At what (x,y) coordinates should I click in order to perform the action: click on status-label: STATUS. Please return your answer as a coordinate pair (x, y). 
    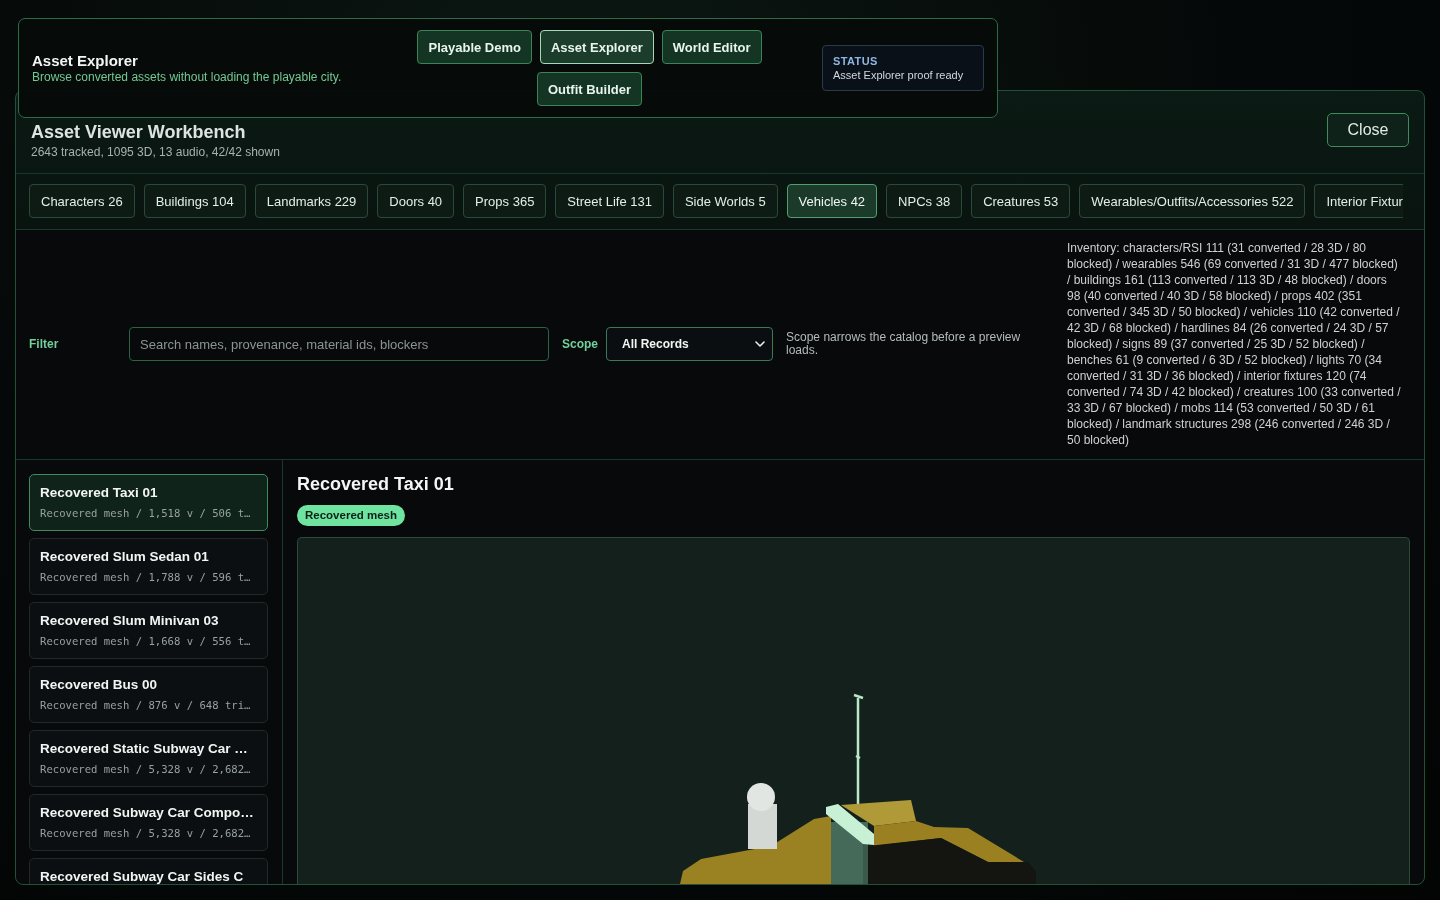
    Looking at the image, I should click on (856, 60).